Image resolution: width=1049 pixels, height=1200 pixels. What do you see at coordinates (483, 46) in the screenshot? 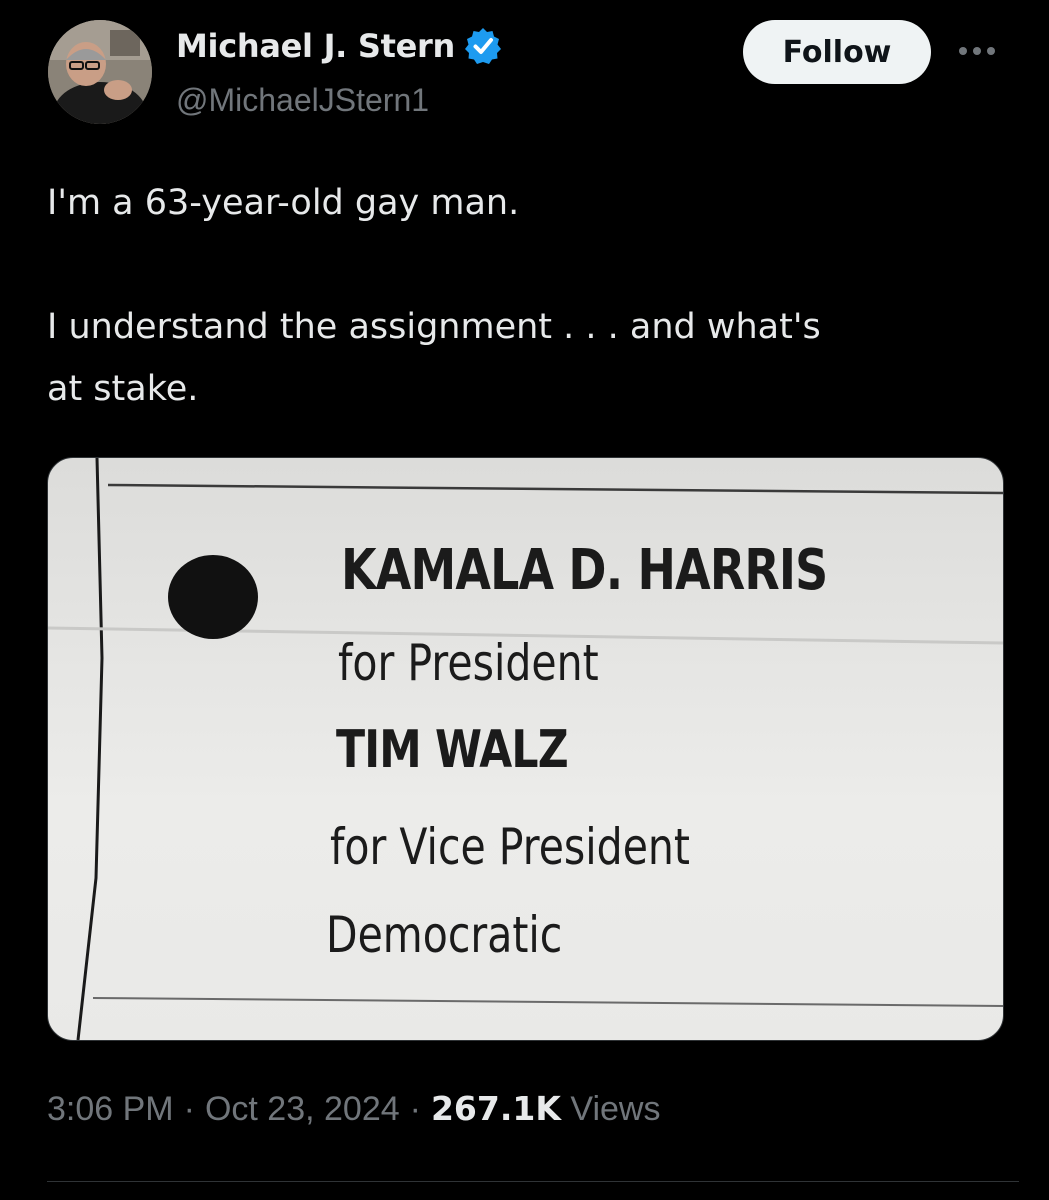
I see `verified-badge-icon` at bounding box center [483, 46].